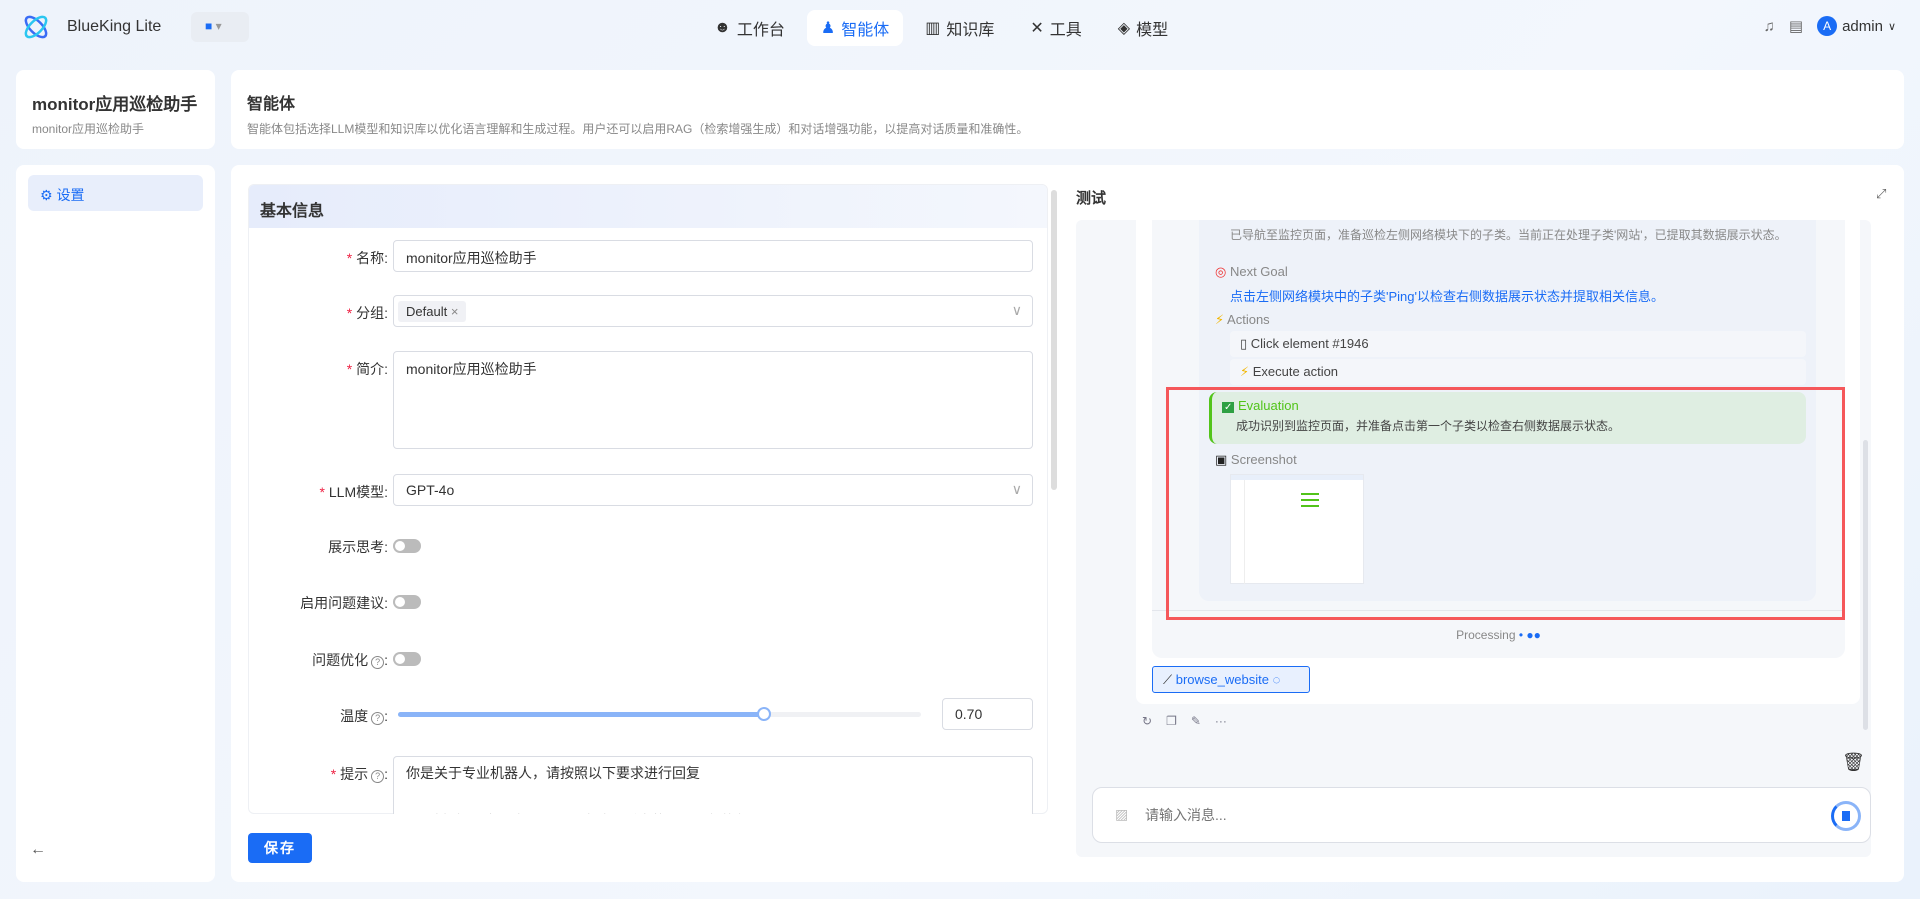 This screenshot has height=899, width=1920. I want to click on edit-icon: ✎, so click(1196, 721).